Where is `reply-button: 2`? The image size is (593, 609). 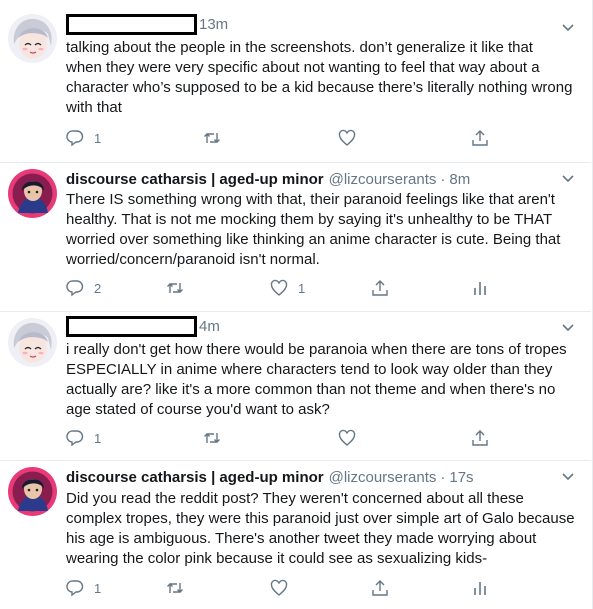 reply-button: 2 is located at coordinates (83, 288).